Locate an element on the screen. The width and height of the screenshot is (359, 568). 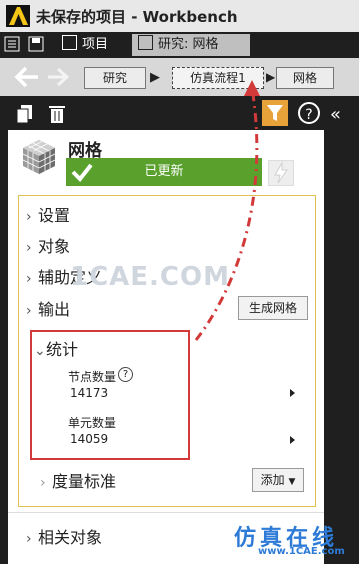
delete-icon is located at coordinates (57, 114).